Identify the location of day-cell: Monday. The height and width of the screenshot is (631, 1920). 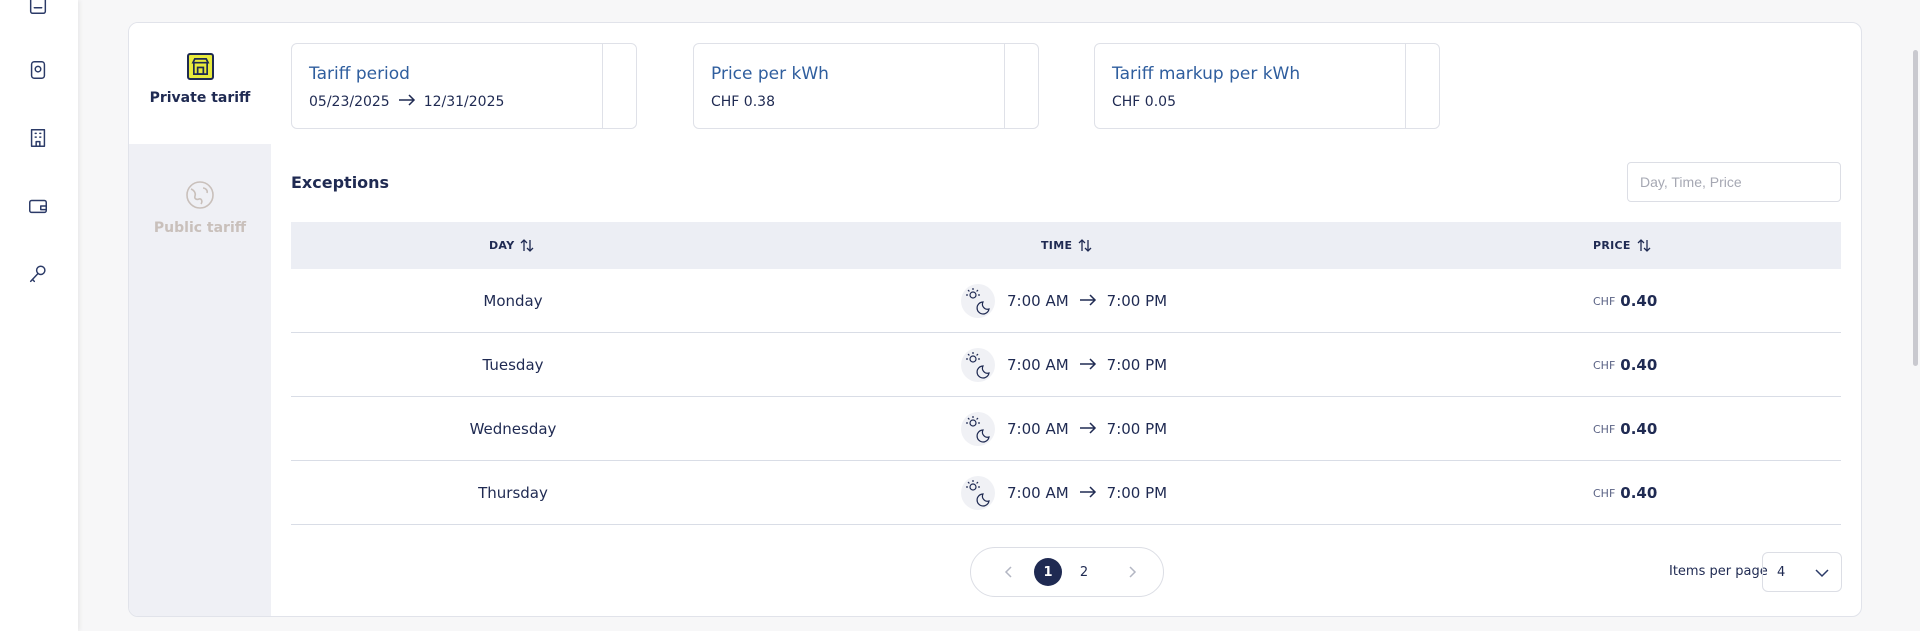
(513, 301).